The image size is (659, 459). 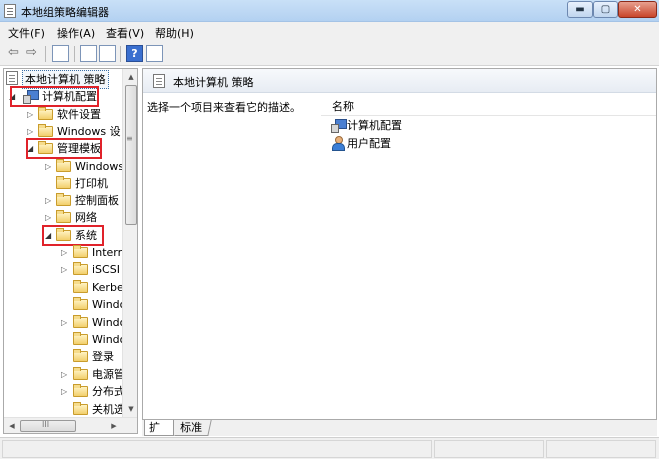 I want to click on hscroll-grip-icon: III, so click(x=46, y=424).